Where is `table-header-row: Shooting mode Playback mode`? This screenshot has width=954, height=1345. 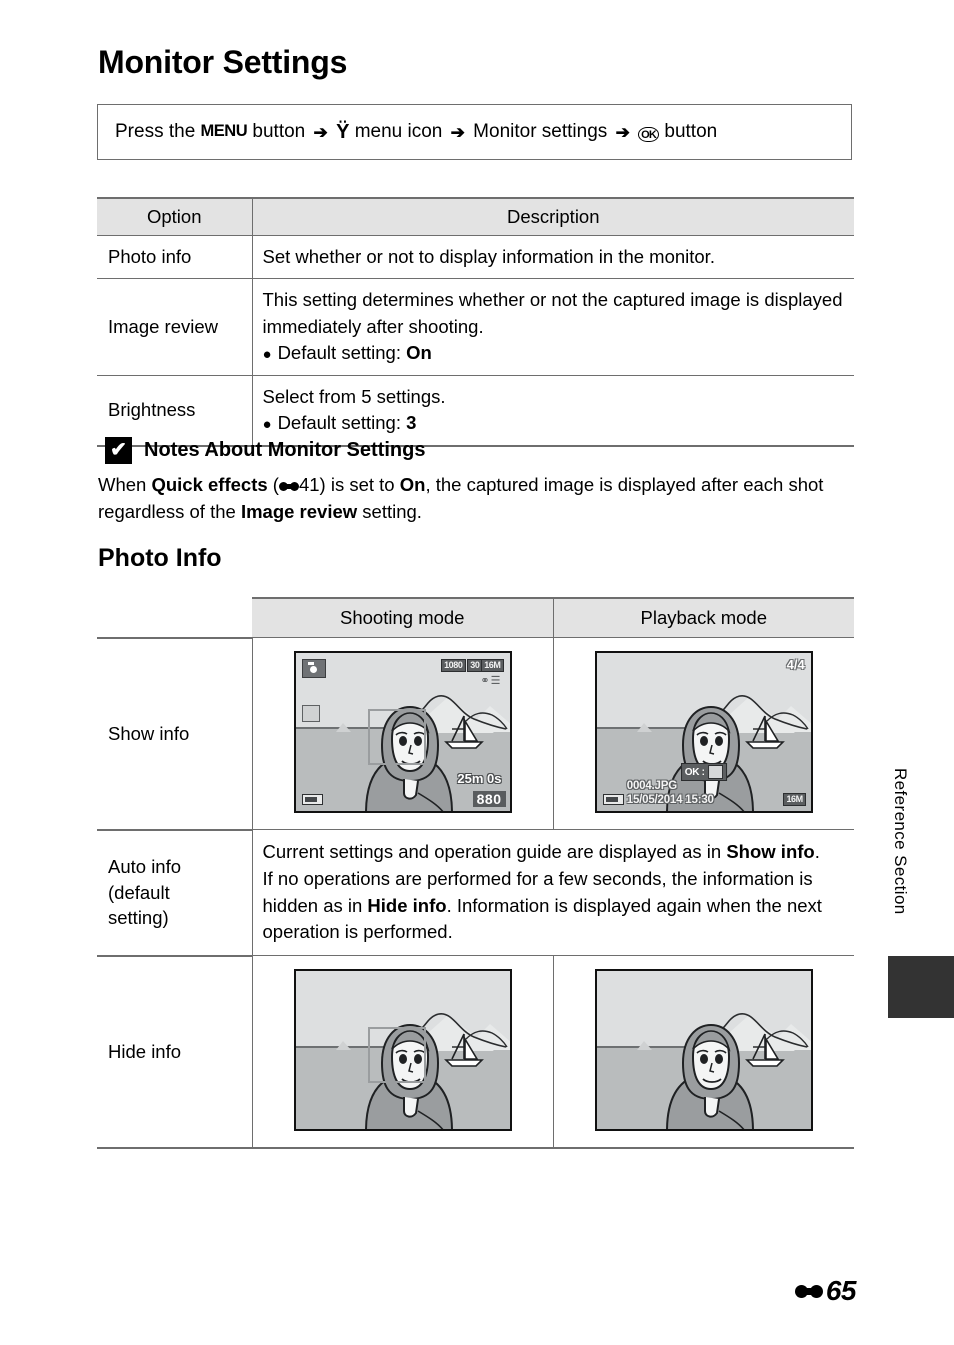 table-header-row: Shooting mode Playback mode is located at coordinates (475, 617).